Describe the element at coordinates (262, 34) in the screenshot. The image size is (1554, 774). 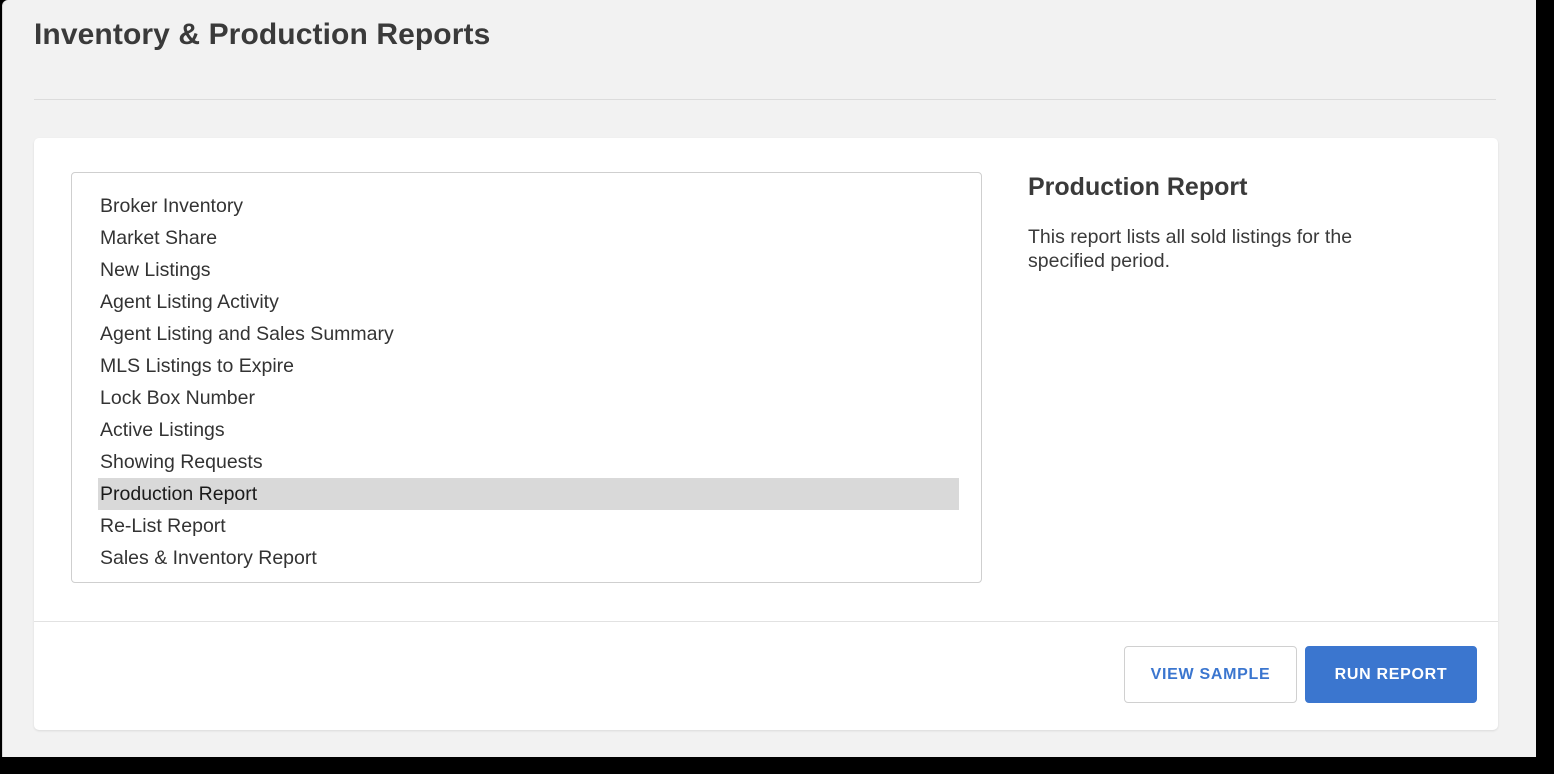
I see `page-title: Inventory & Production Reports` at that location.